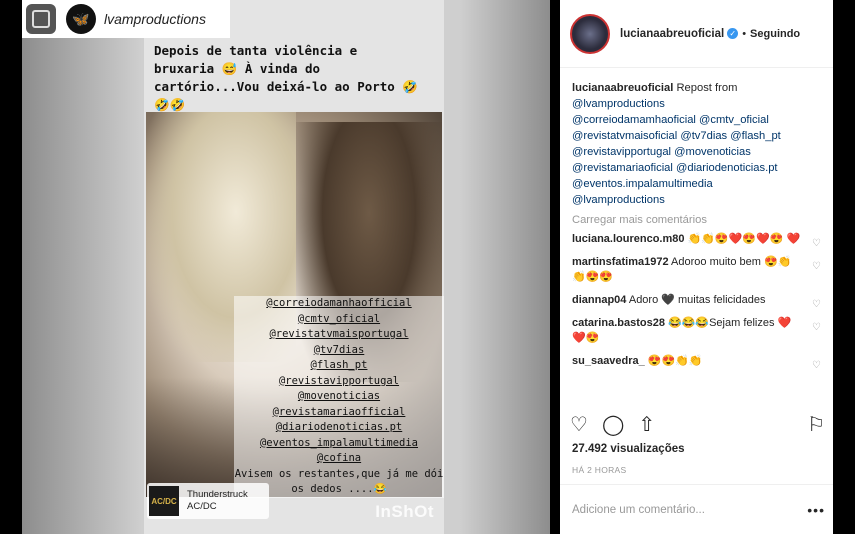  What do you see at coordinates (155, 19) in the screenshot?
I see `repost-account: lvamproductions` at bounding box center [155, 19].